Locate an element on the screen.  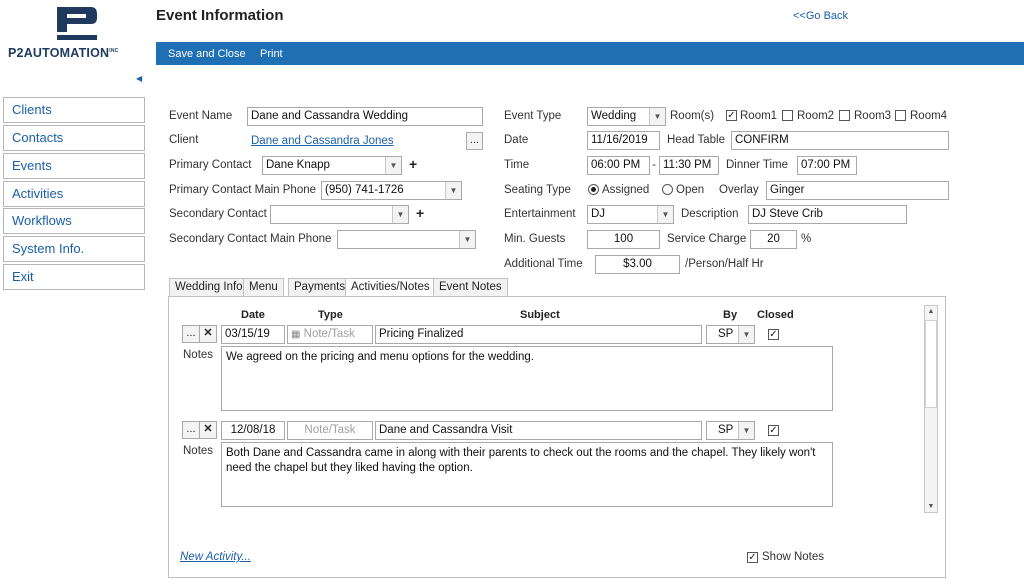
client-link: Dane and Cassandra Jones is located at coordinates (322, 141).